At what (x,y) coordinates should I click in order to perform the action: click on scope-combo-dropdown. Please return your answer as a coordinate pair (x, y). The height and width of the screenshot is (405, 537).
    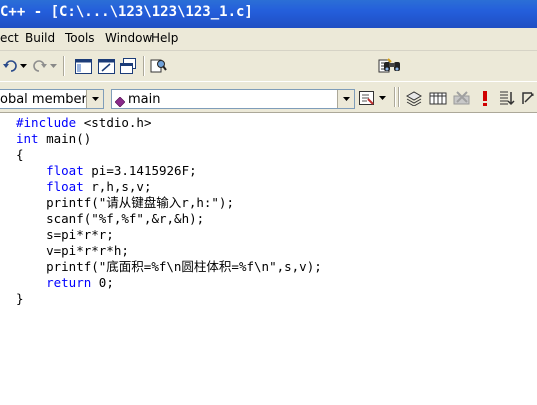
    Looking at the image, I should click on (94, 99).